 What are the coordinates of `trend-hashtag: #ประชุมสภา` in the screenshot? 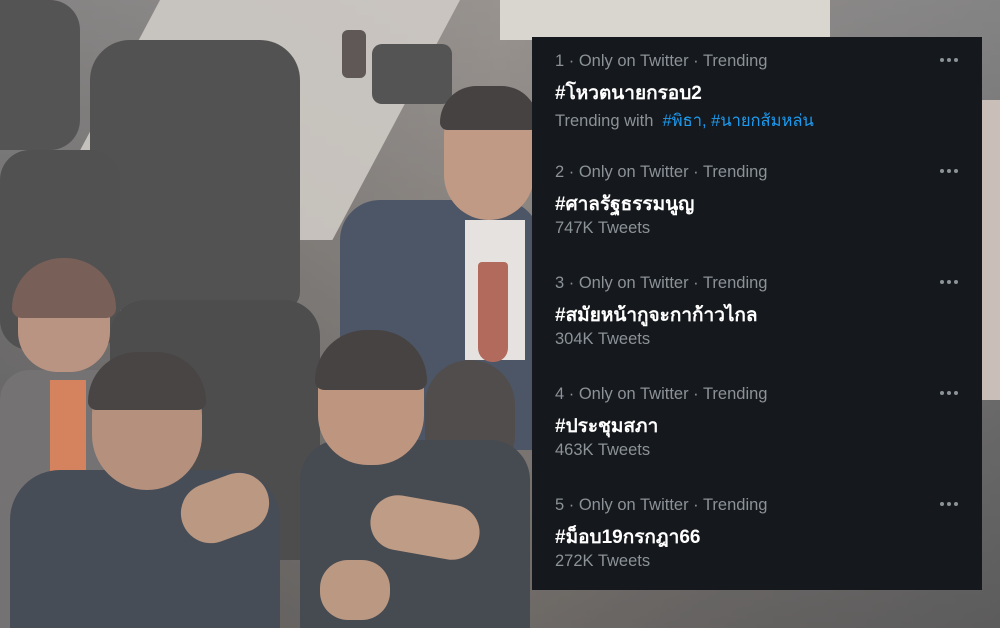 It's located at (606, 426).